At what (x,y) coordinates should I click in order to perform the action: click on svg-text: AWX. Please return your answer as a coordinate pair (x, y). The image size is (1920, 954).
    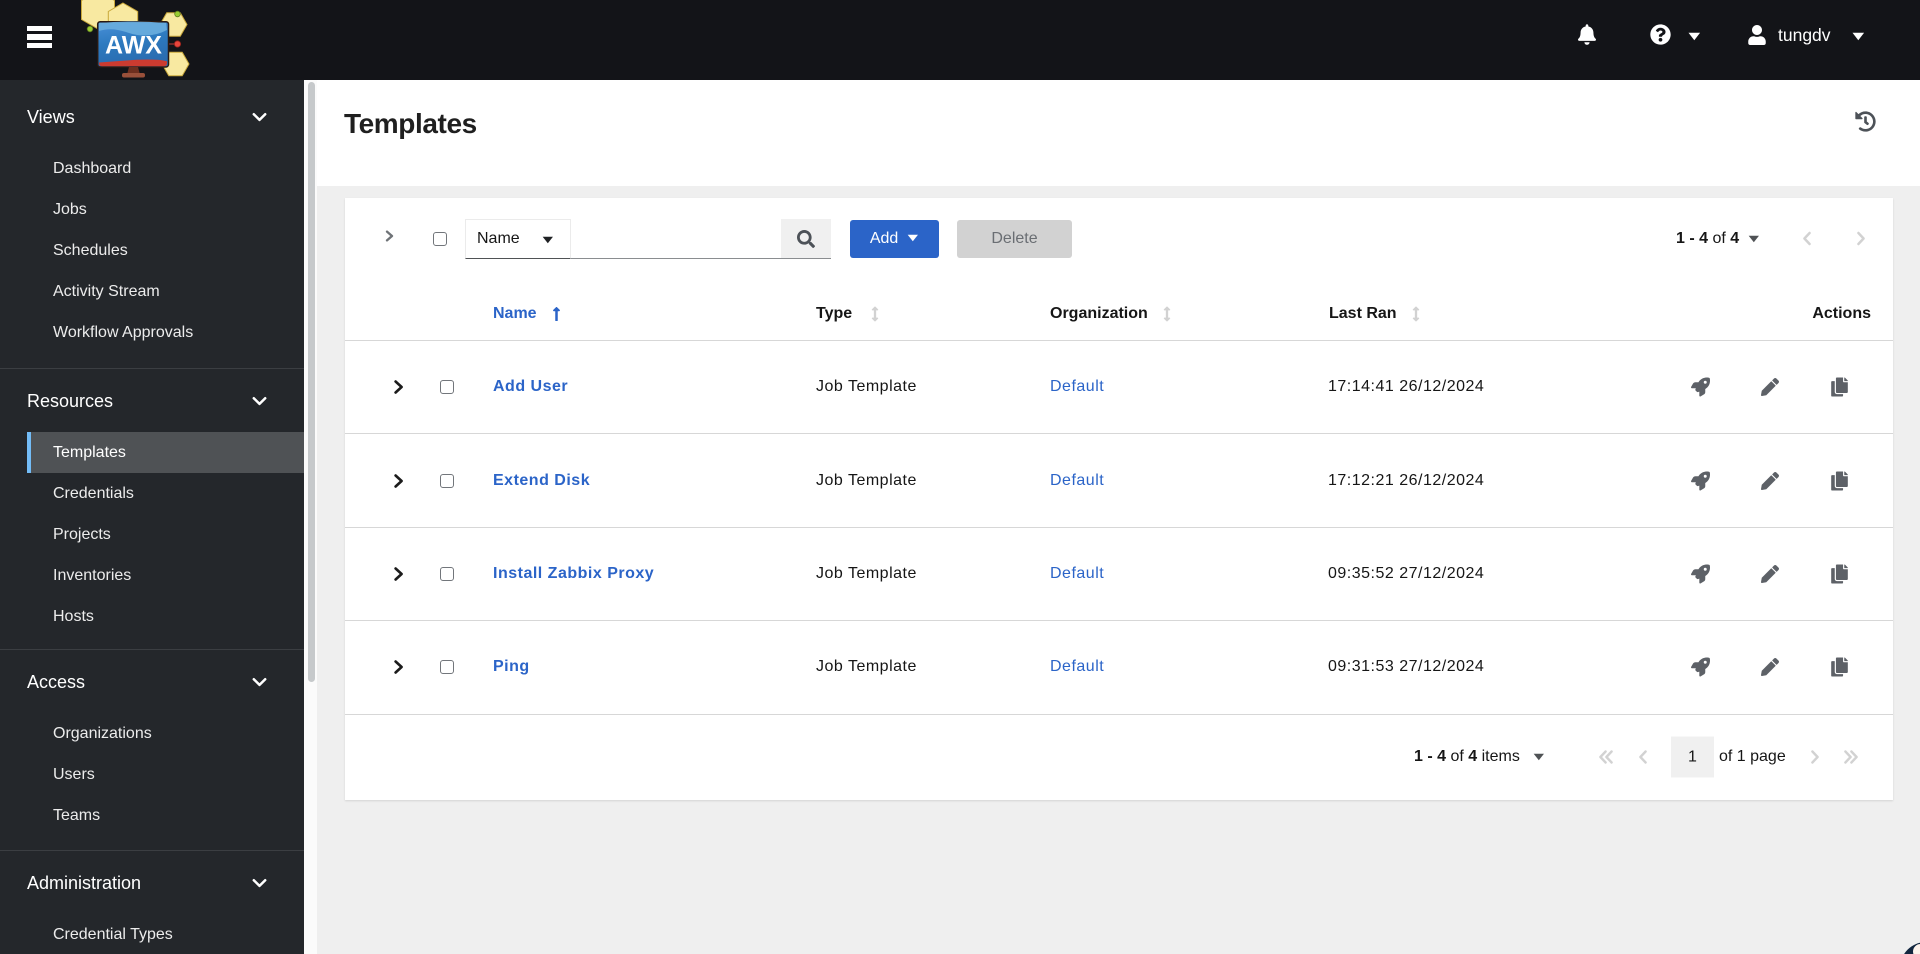
    Looking at the image, I should click on (133, 46).